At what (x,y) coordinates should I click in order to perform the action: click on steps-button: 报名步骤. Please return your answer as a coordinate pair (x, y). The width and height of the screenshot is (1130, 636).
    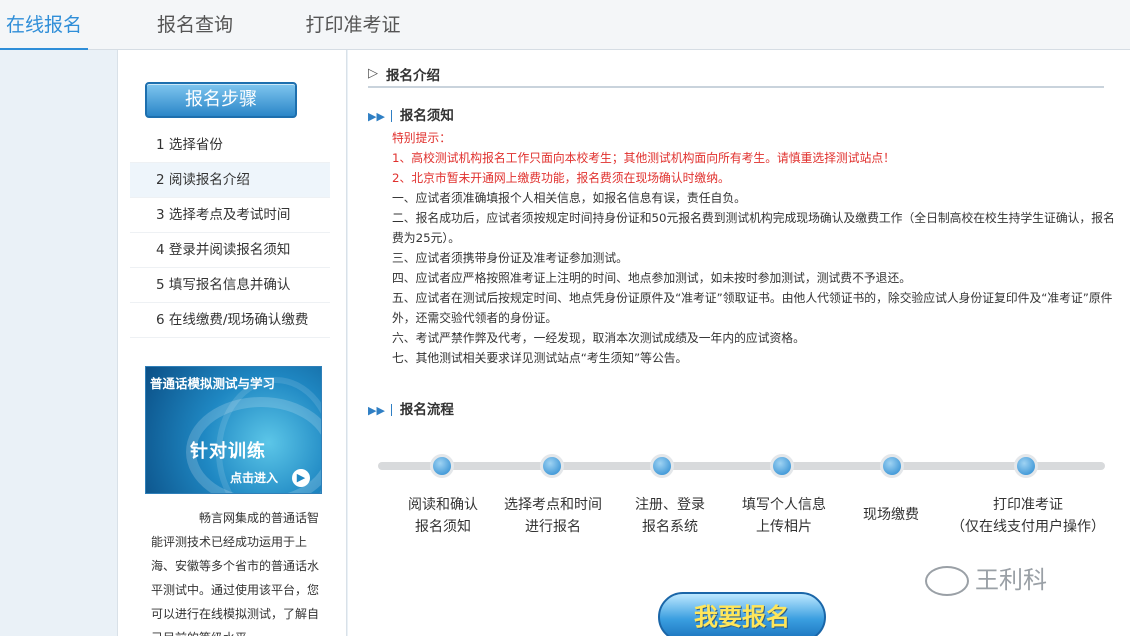
    Looking at the image, I should click on (221, 100).